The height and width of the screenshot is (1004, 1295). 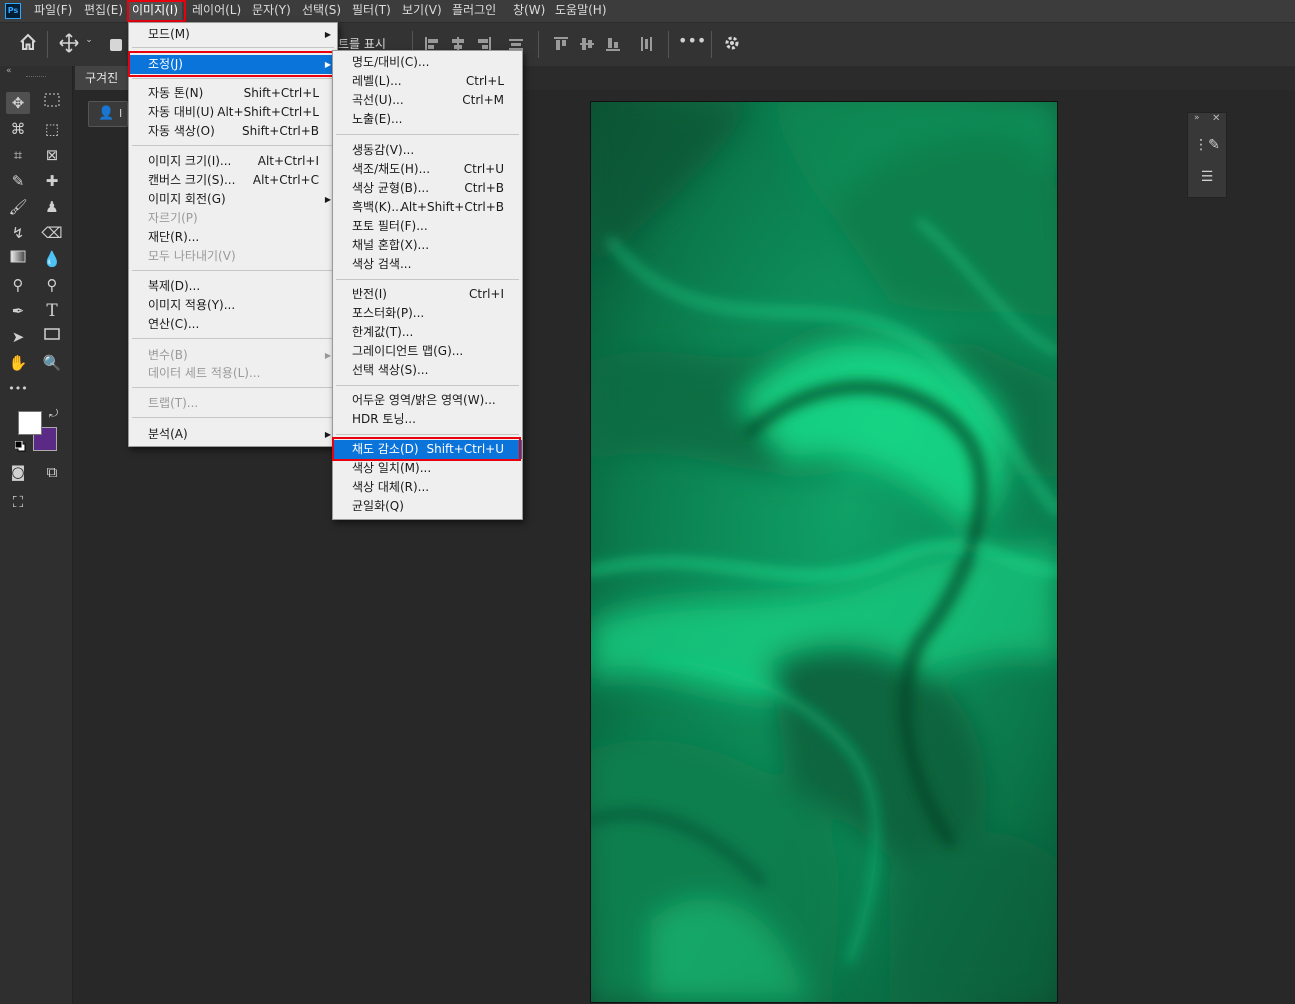 I want to click on history-brush-tool-icon: ↯, so click(x=18, y=233).